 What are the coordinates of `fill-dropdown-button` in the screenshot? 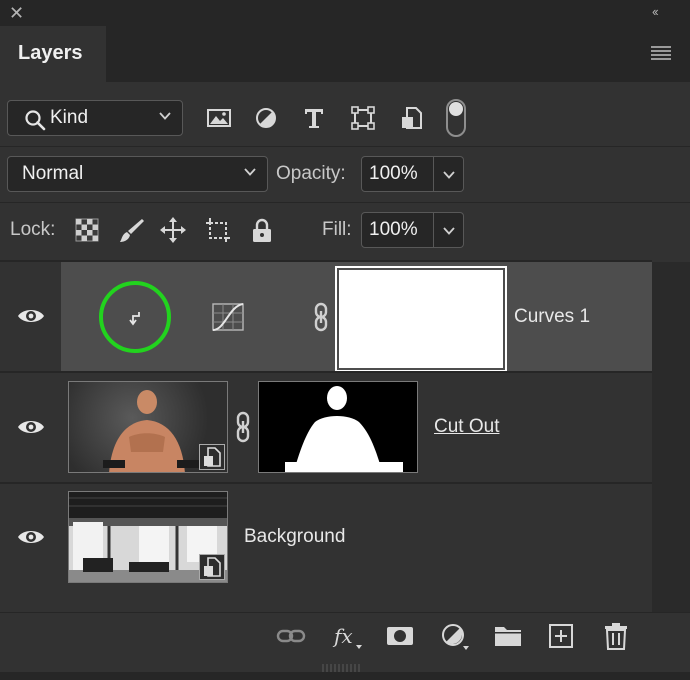 It's located at (449, 230).